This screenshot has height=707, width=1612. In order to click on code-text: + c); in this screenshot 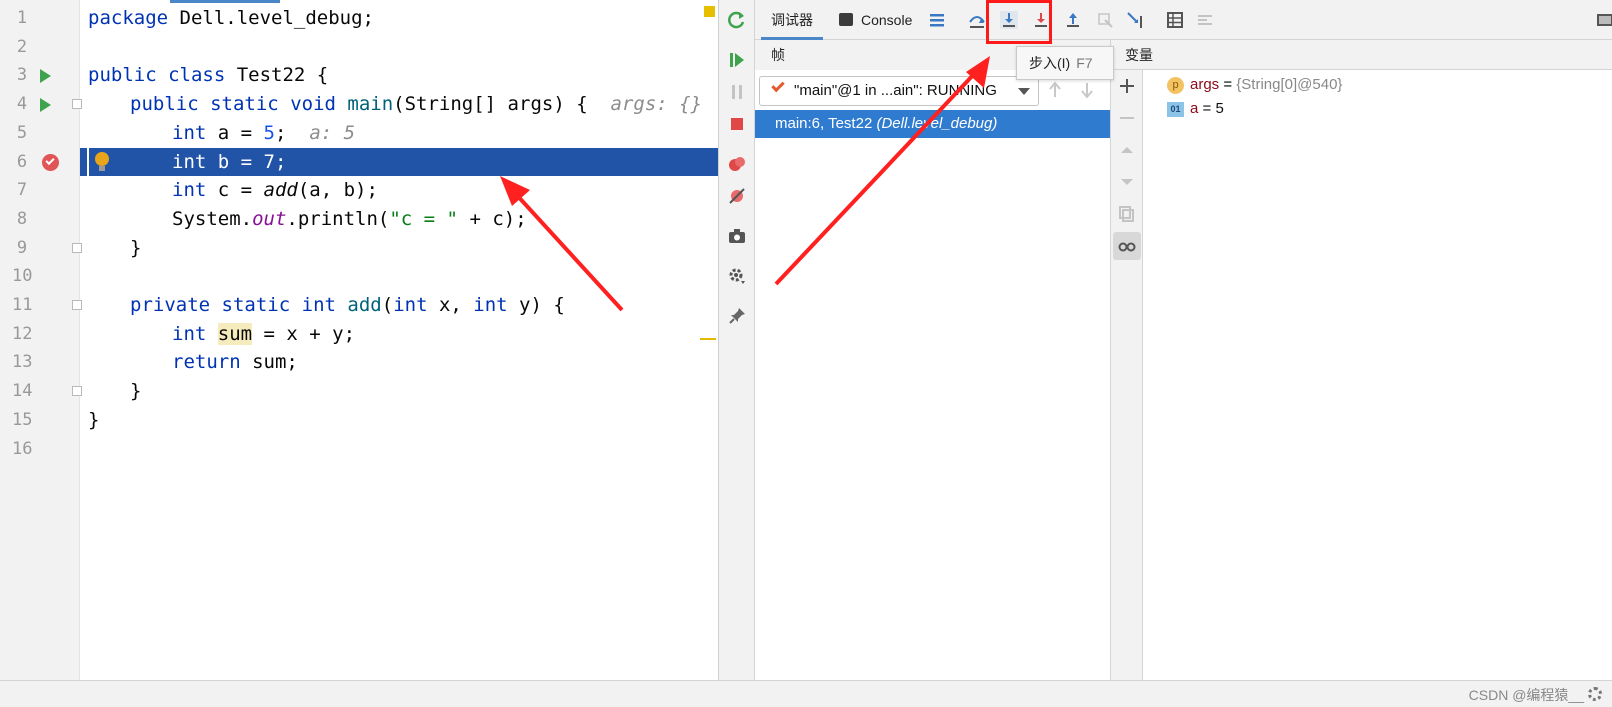, I will do `click(492, 218)`.